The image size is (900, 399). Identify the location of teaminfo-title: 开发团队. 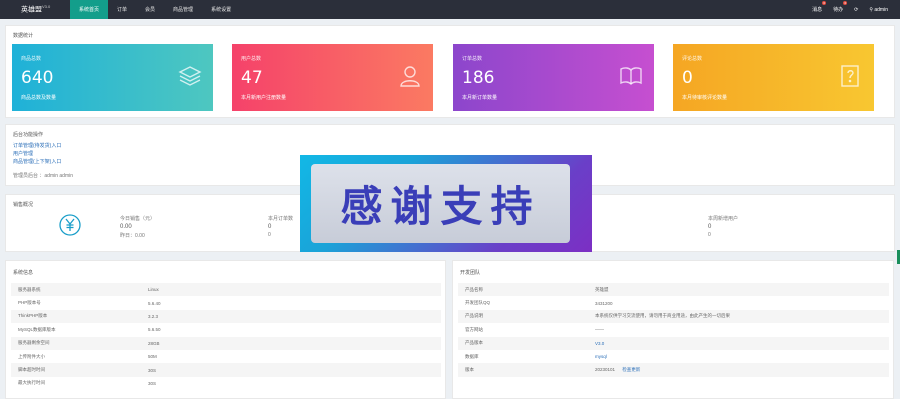
(470, 273).